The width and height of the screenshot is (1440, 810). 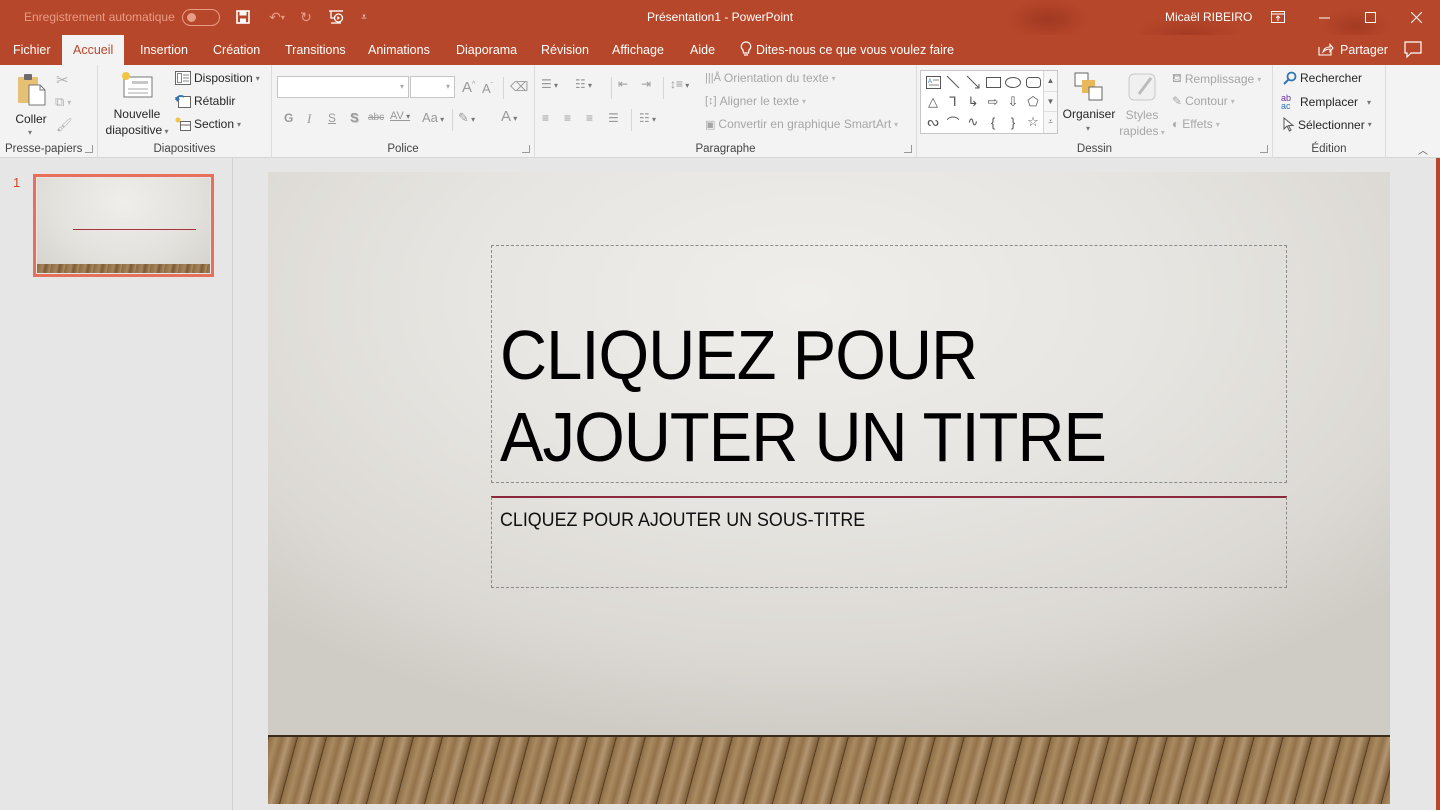 I want to click on convert-smartart-button: ▣ Convertir en graphique SmartArt ▾, so click(x=801, y=124).